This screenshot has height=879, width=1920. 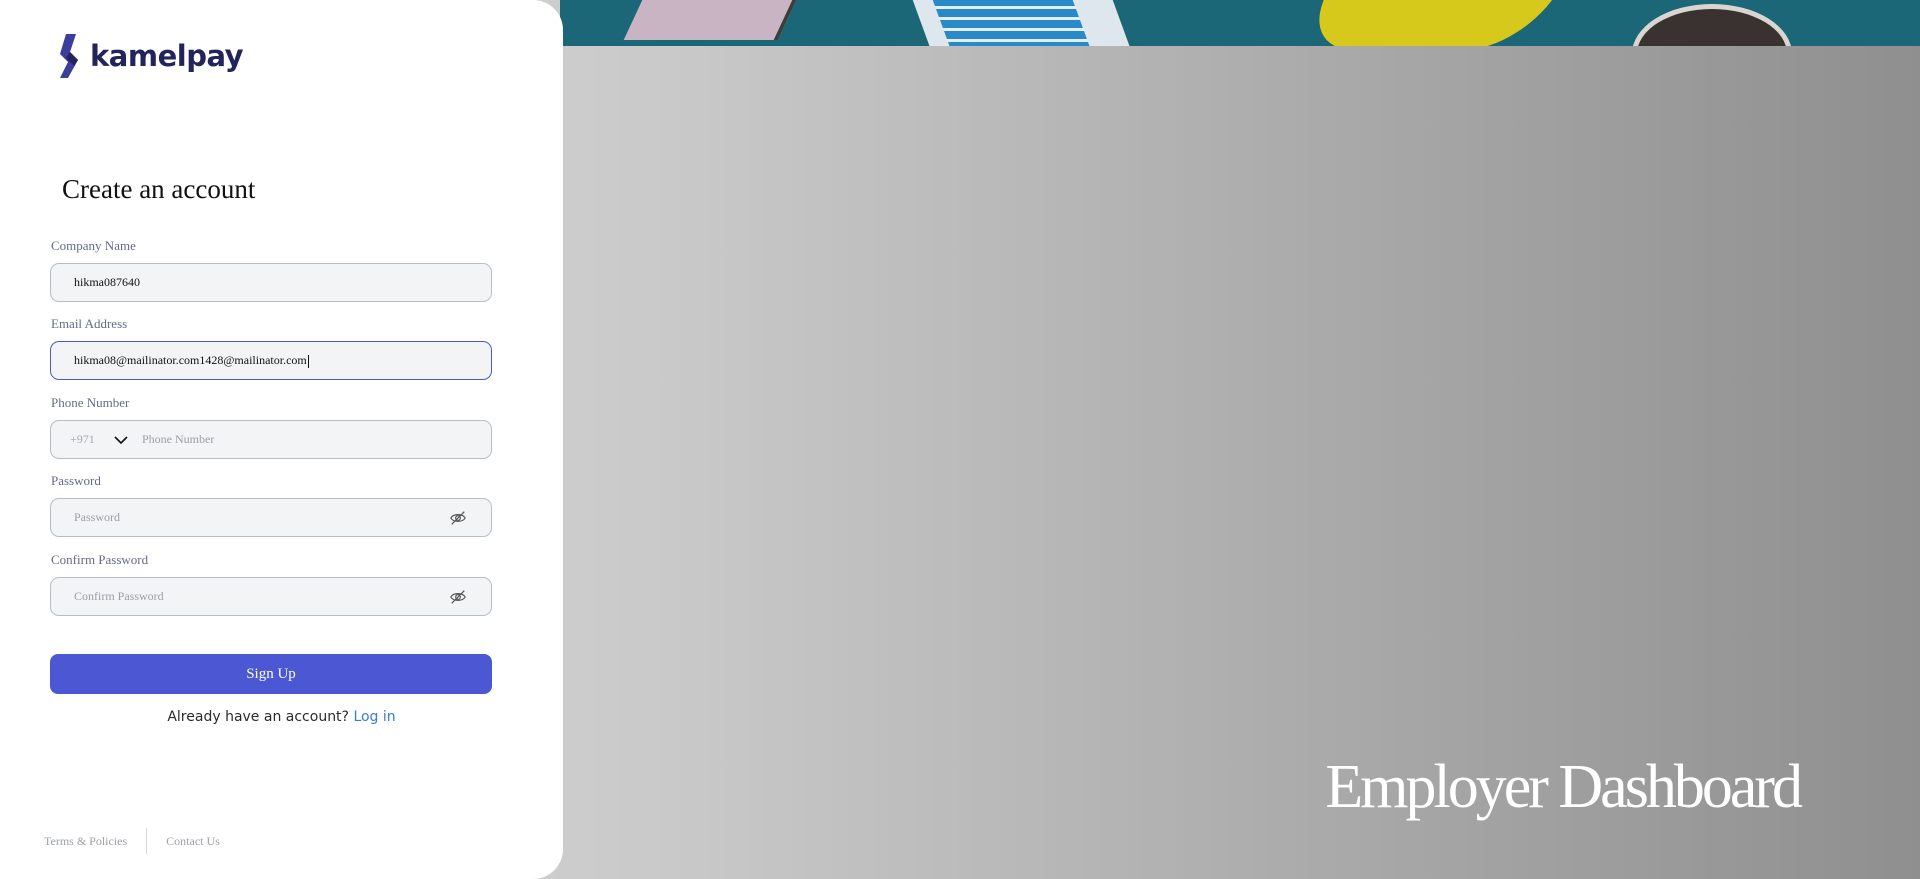 I want to click on login-link: Log in, so click(x=374, y=717).